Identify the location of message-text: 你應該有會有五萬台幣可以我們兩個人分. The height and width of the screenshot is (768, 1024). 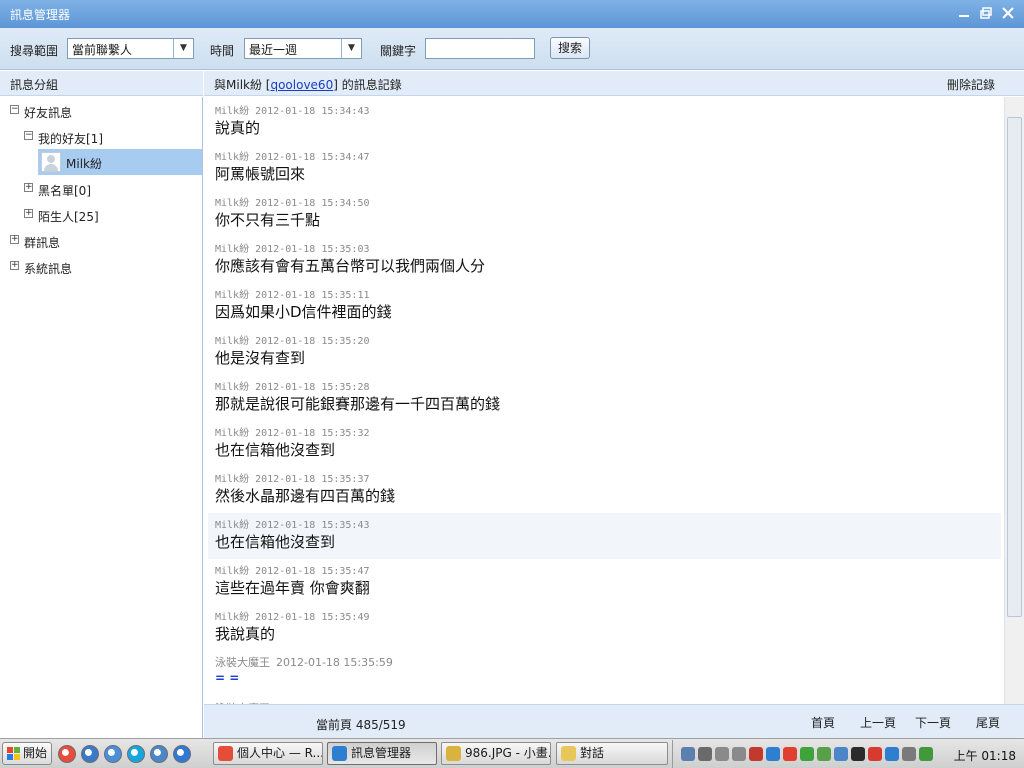
(350, 266).